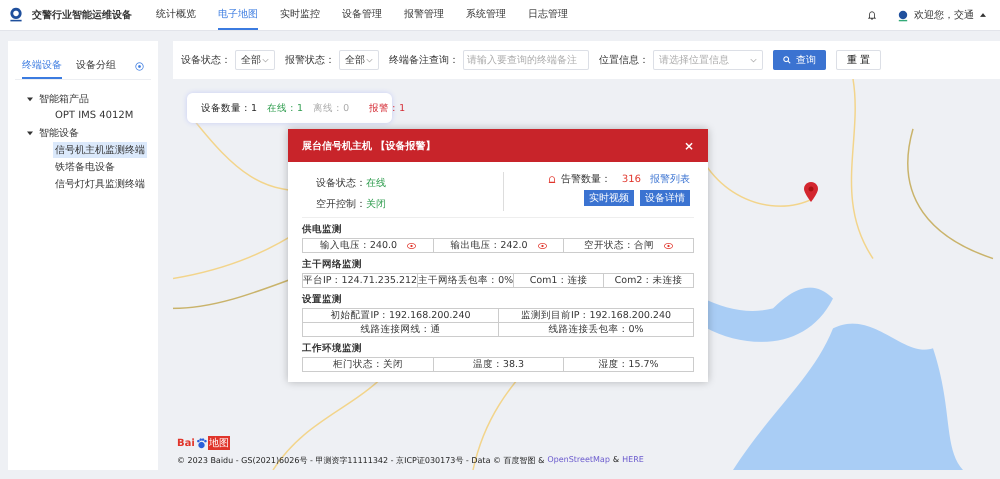  Describe the element at coordinates (552, 179) in the screenshot. I see `alarm-light-icon` at that location.